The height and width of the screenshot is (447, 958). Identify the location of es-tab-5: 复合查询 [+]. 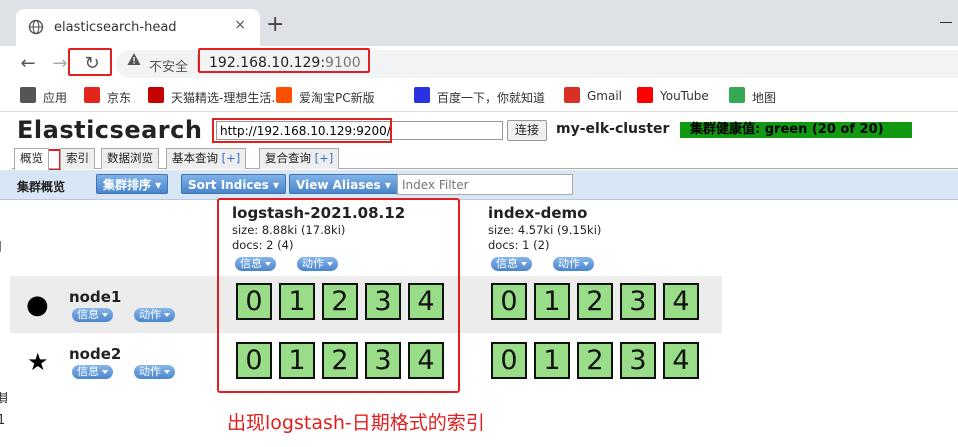
(299, 158).